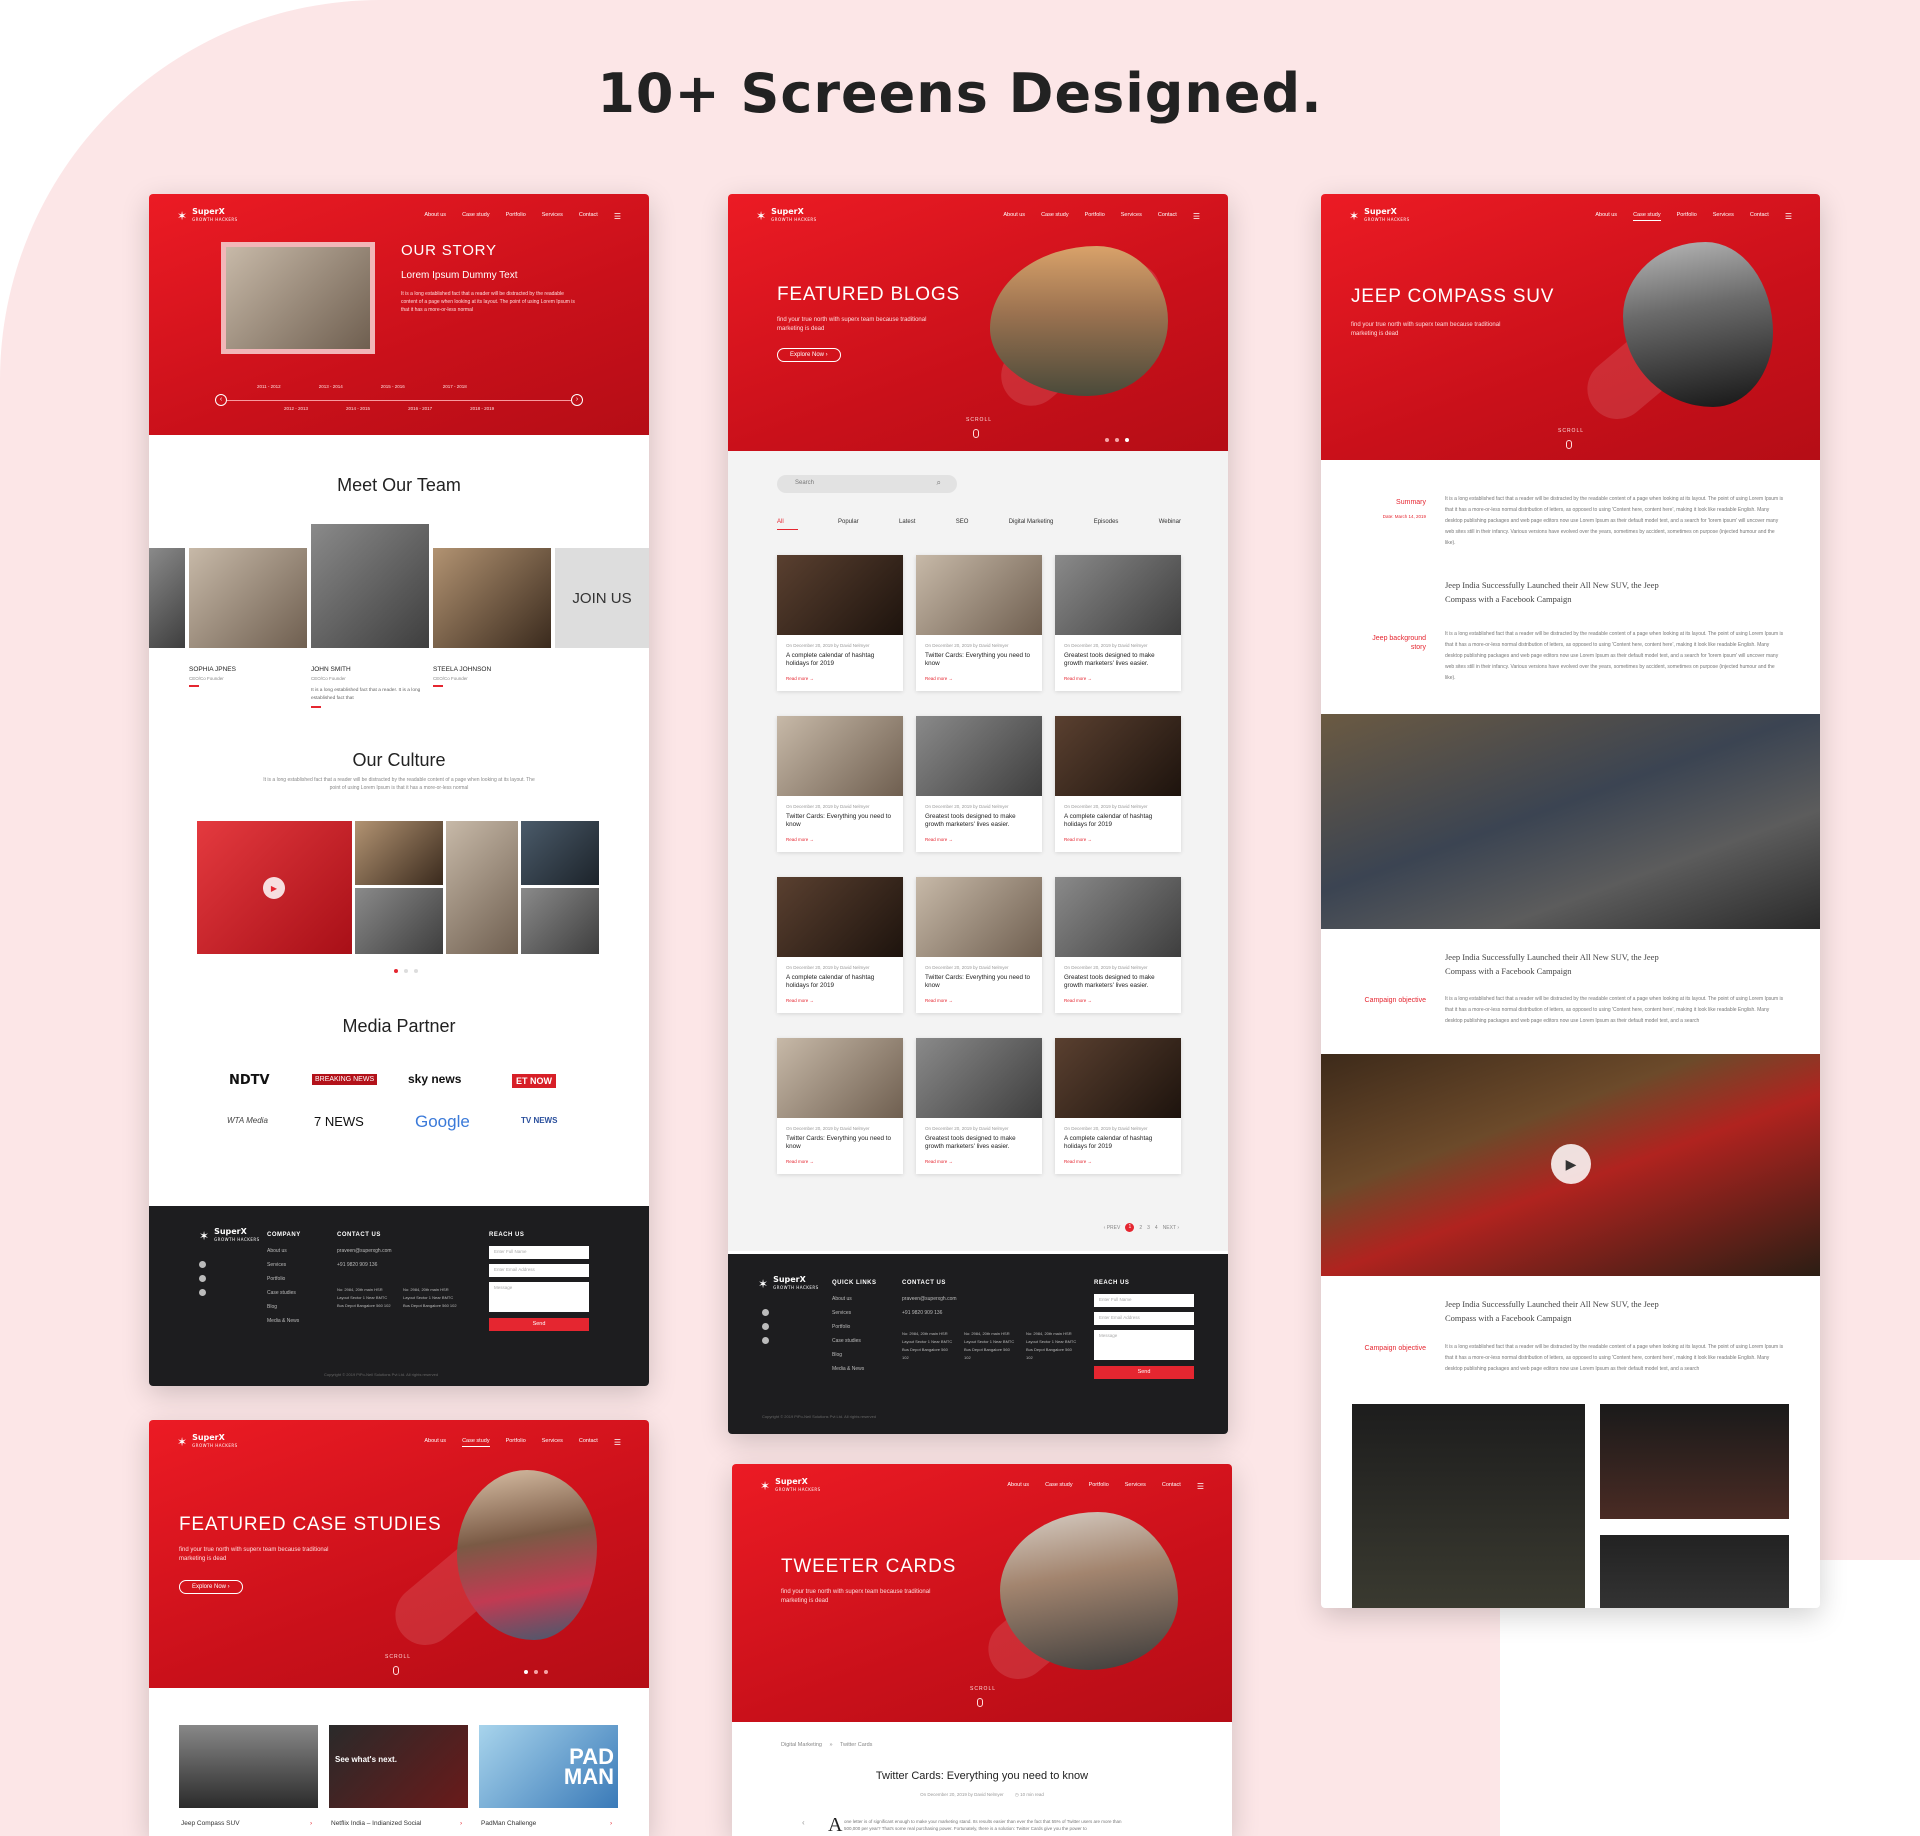 Image resolution: width=1920 pixels, height=1836 pixels. What do you see at coordinates (1170, 524) in the screenshot?
I see `tab-webinar: Webinar` at bounding box center [1170, 524].